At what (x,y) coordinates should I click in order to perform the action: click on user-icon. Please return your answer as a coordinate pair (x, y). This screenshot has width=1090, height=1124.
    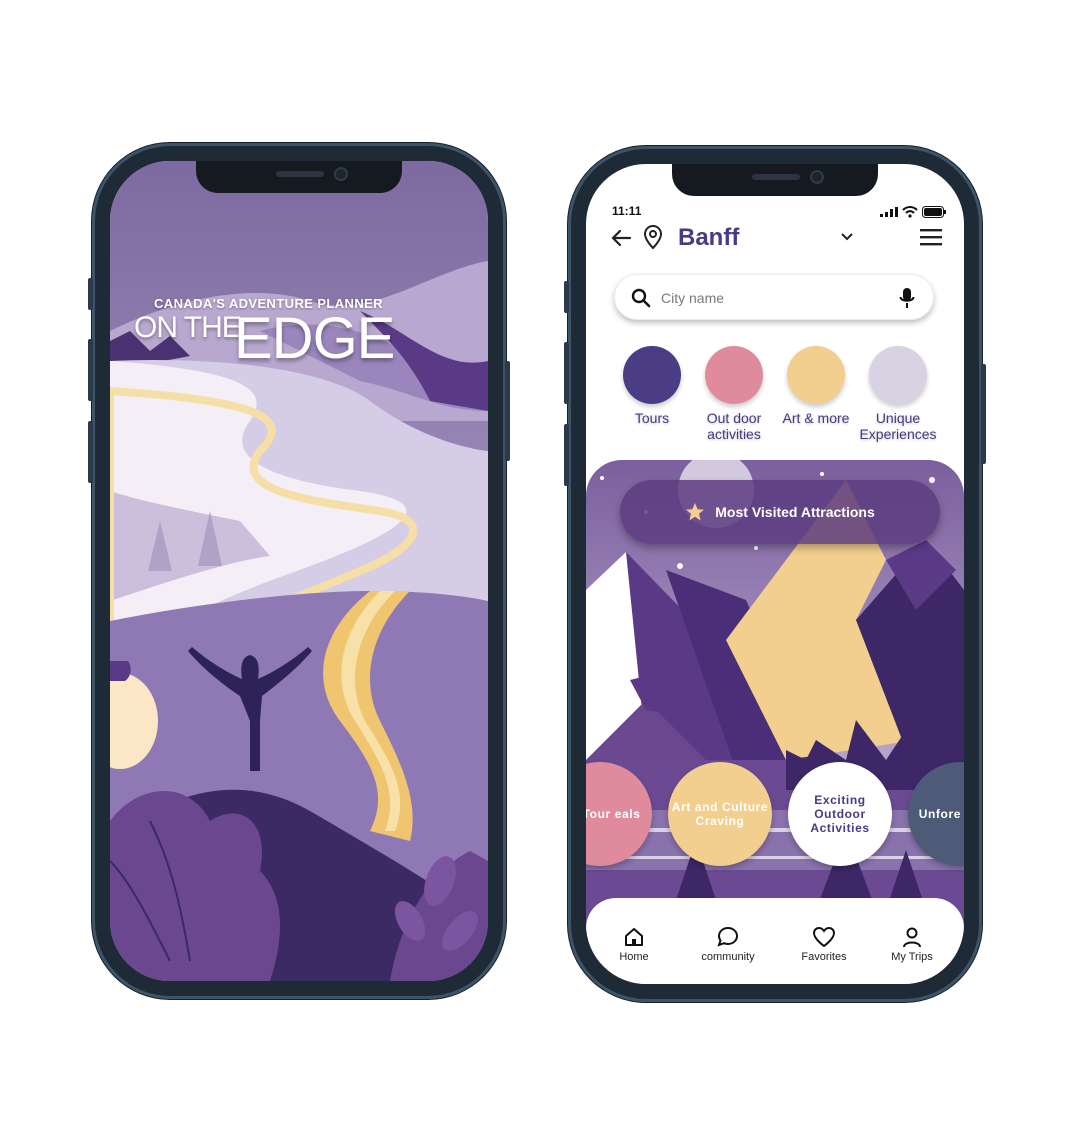
    Looking at the image, I should click on (912, 937).